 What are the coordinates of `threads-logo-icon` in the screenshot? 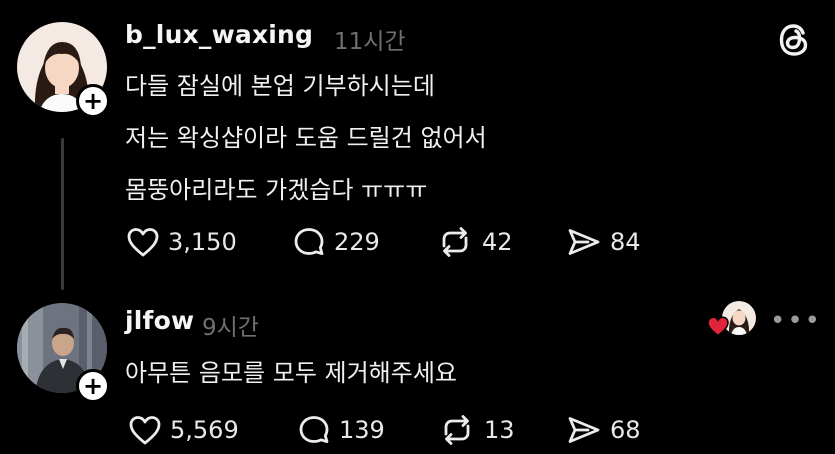 It's located at (794, 42).